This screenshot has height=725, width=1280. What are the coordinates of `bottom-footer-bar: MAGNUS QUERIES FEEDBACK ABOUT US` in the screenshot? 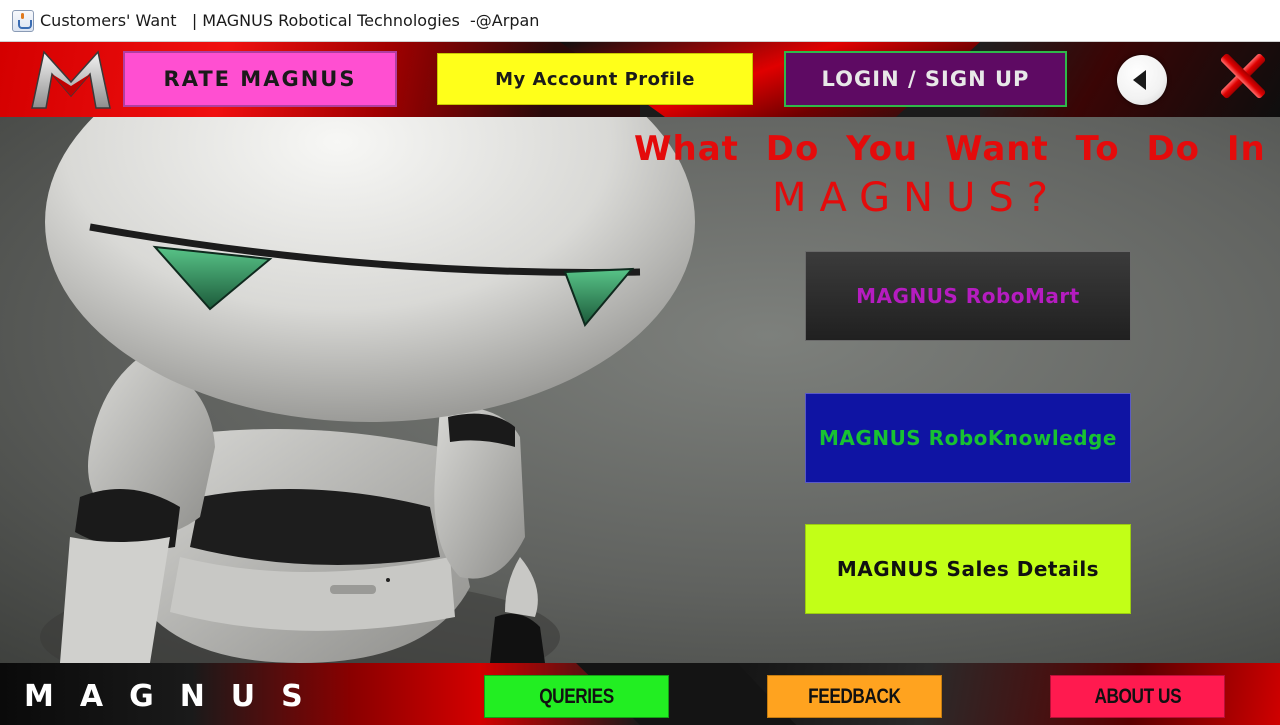 It's located at (640, 694).